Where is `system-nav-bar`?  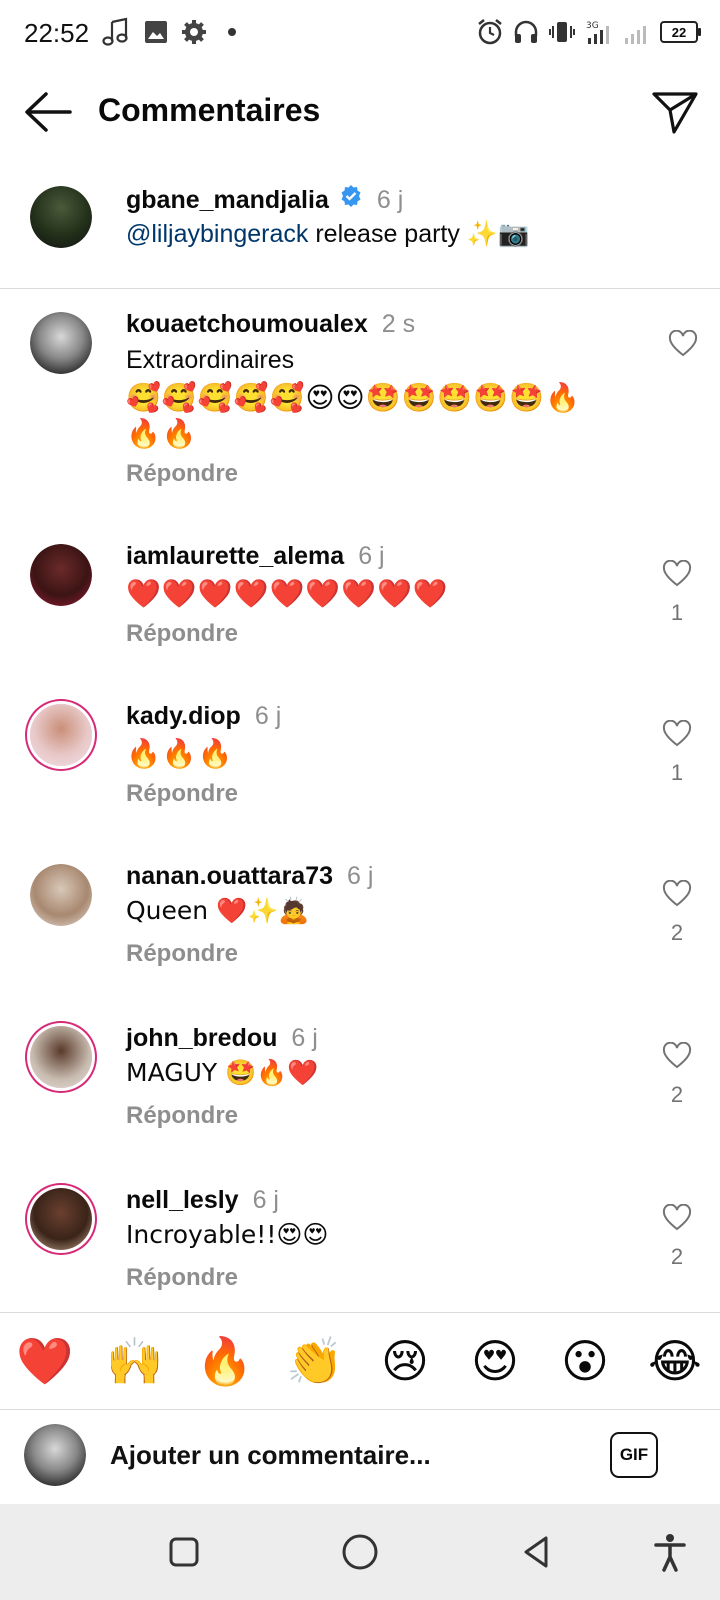 system-nav-bar is located at coordinates (360, 1552).